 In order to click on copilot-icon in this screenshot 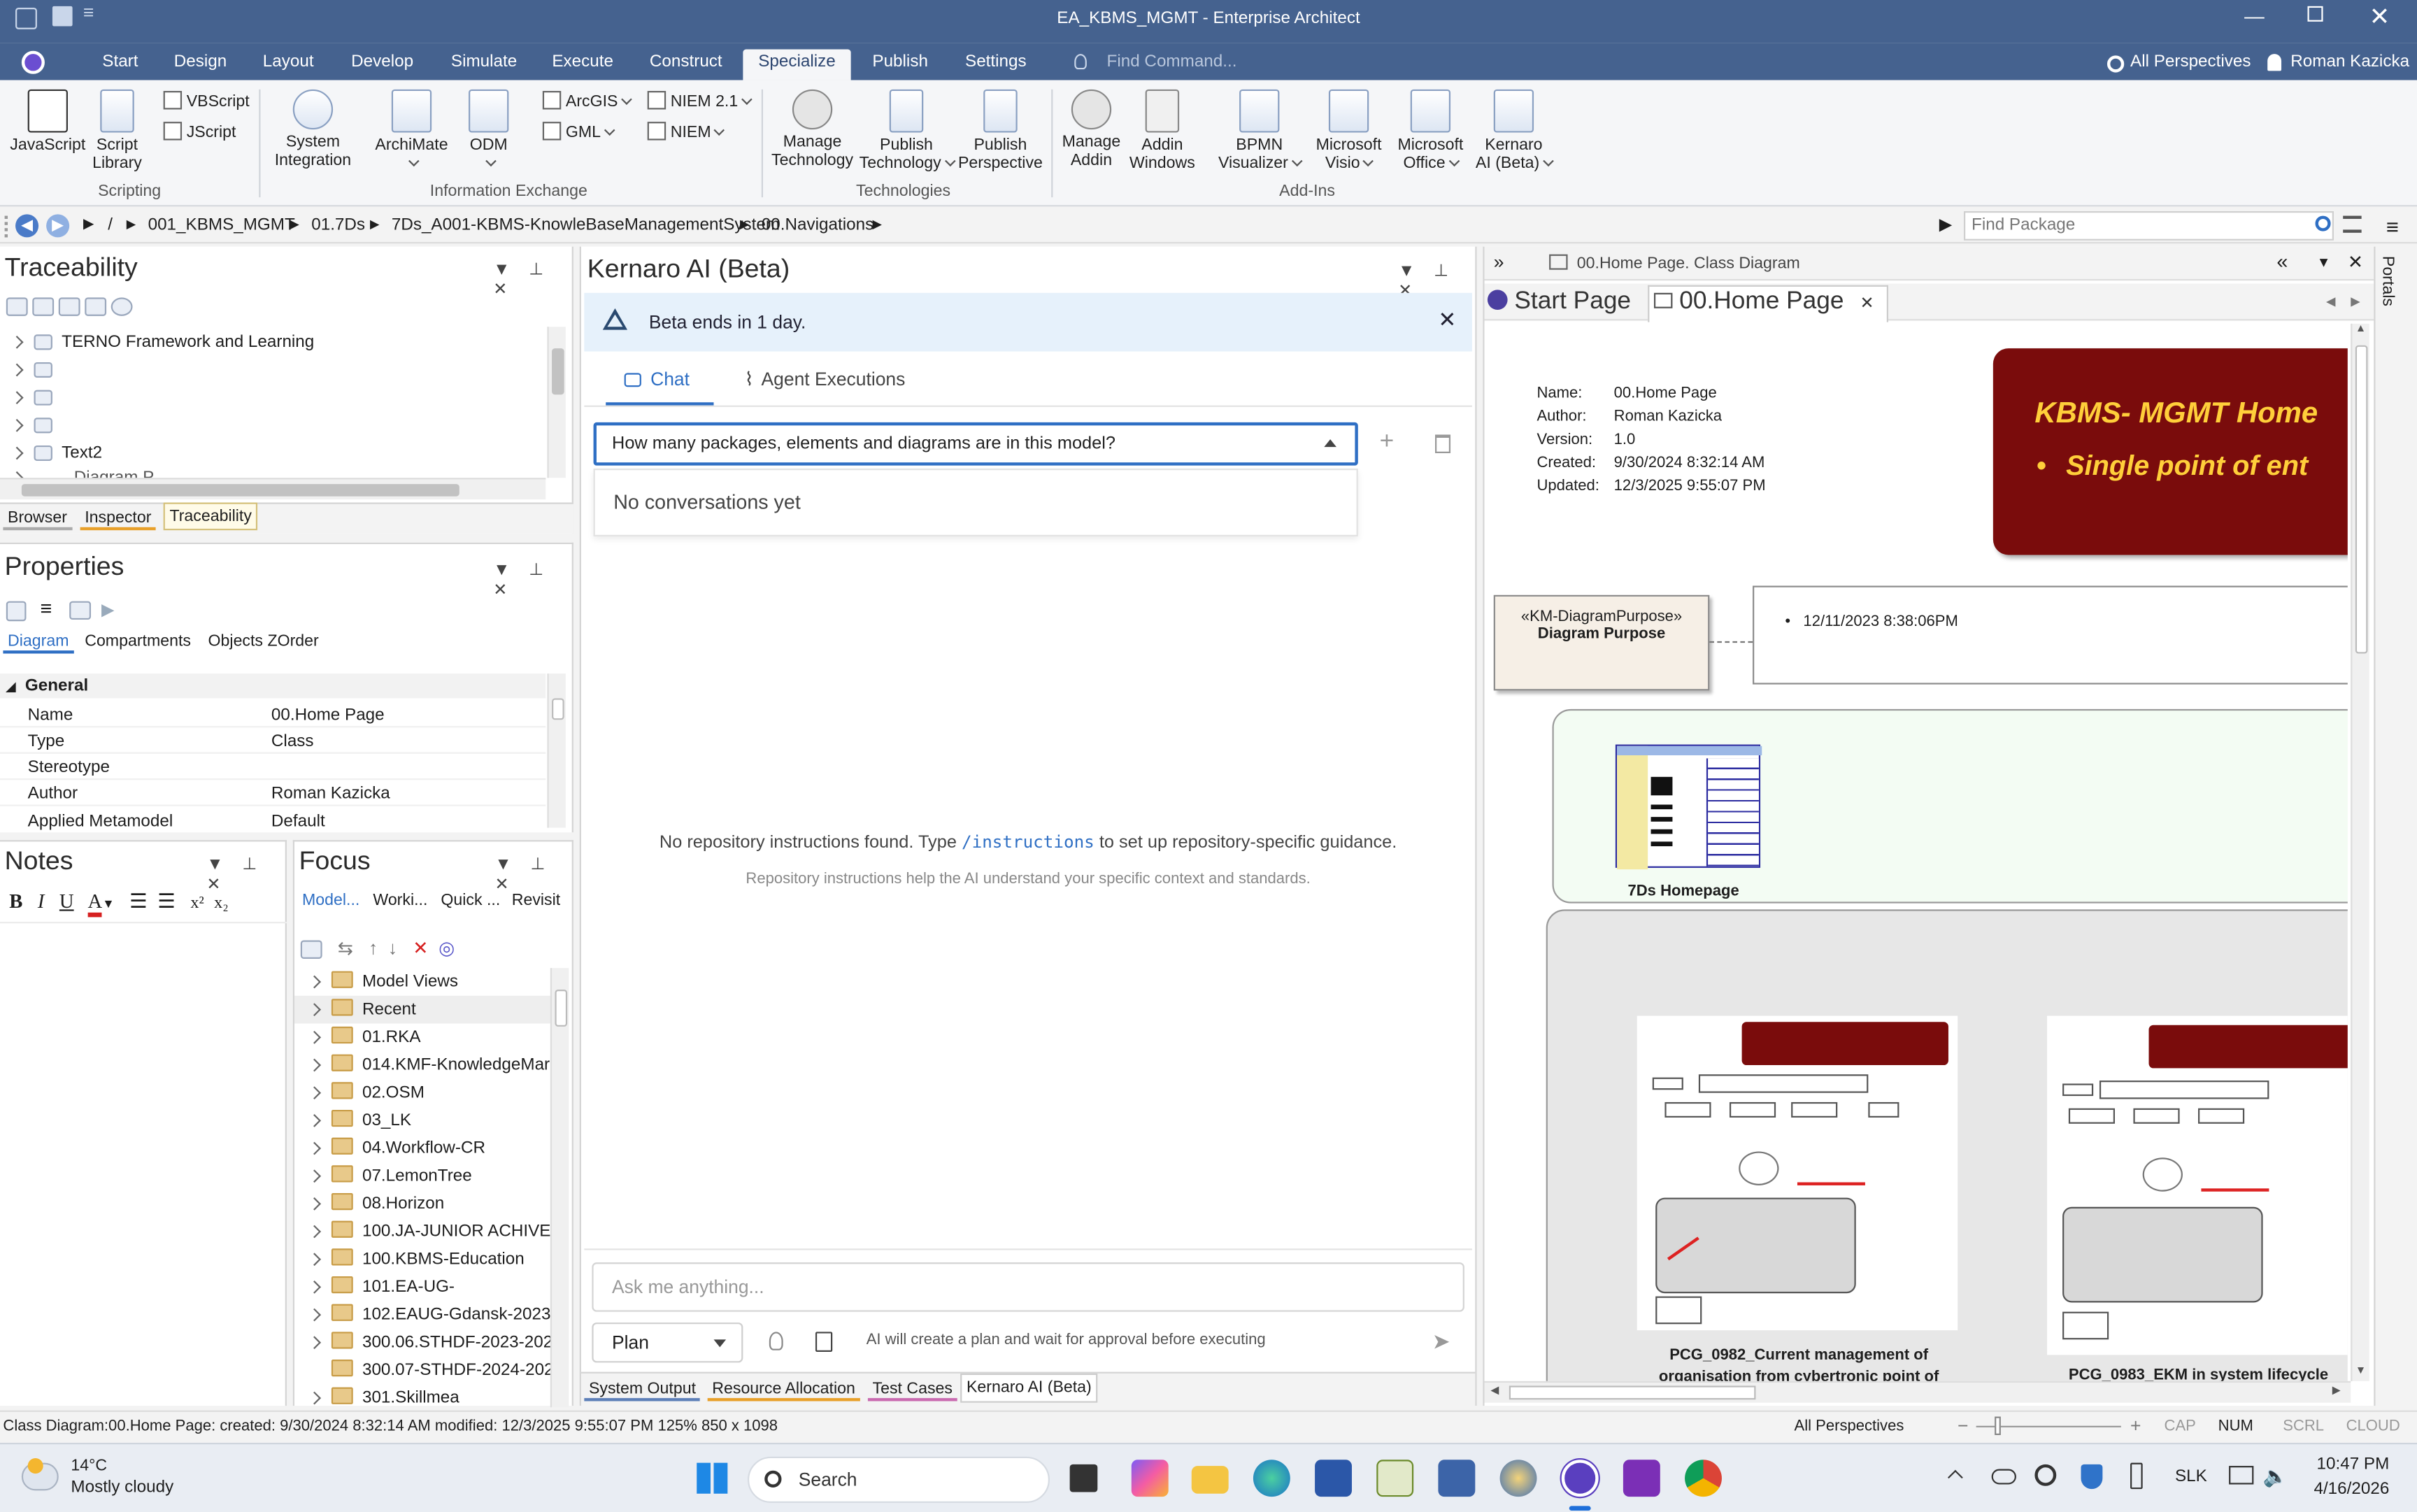, I will do `click(1150, 1478)`.